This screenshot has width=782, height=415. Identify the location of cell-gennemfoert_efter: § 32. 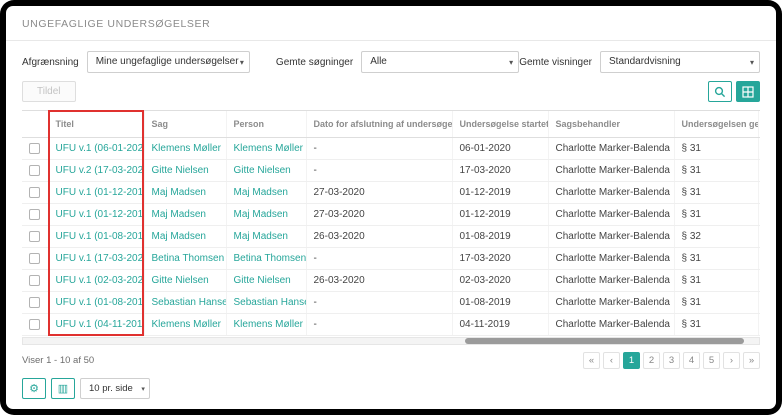
(691, 236).